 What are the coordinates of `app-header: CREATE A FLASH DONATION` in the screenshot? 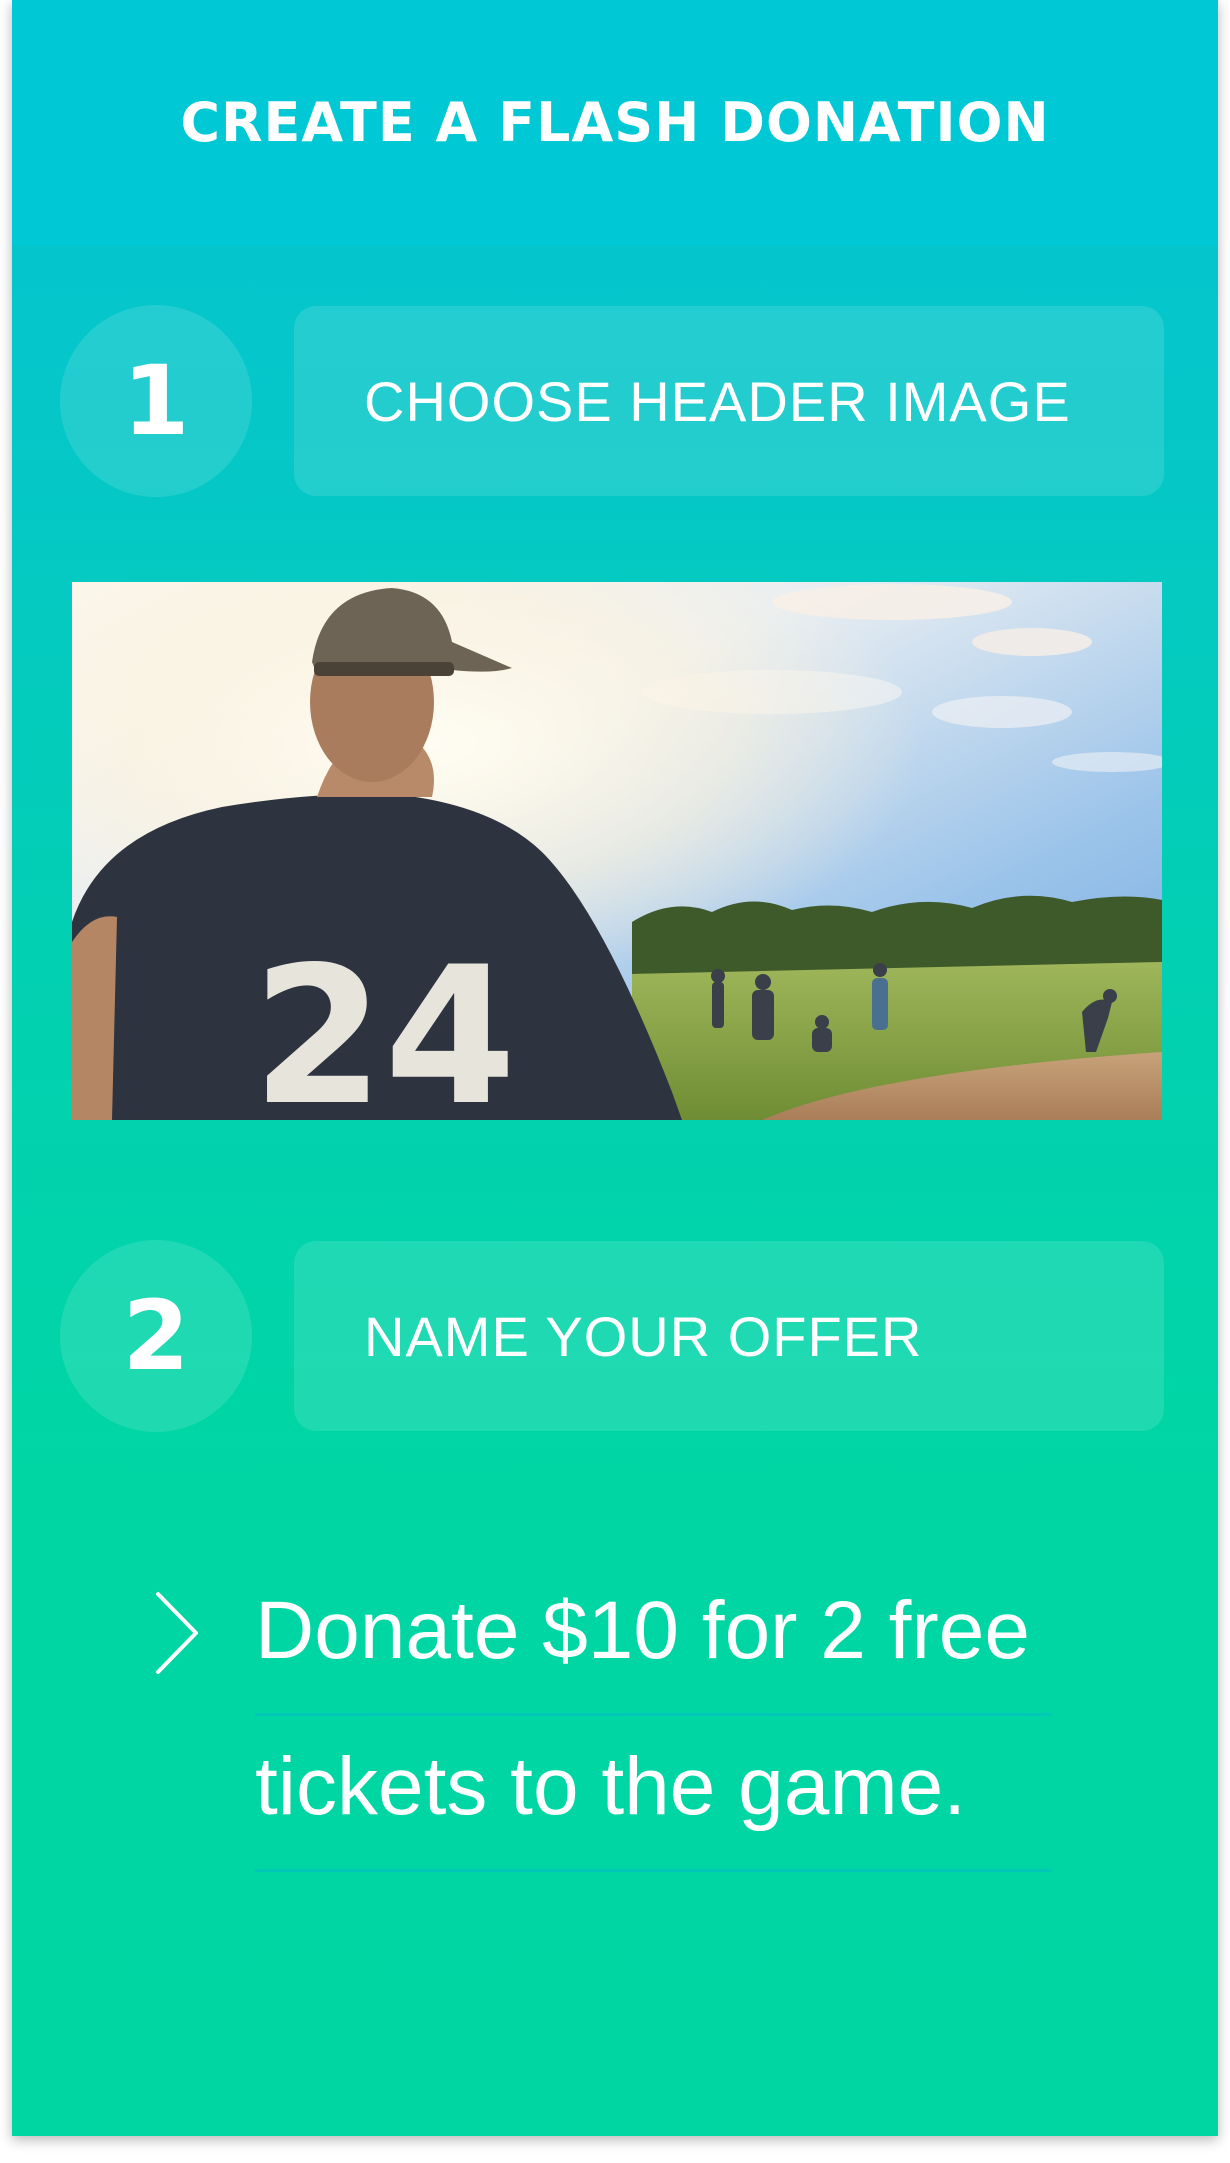 It's located at (615, 122).